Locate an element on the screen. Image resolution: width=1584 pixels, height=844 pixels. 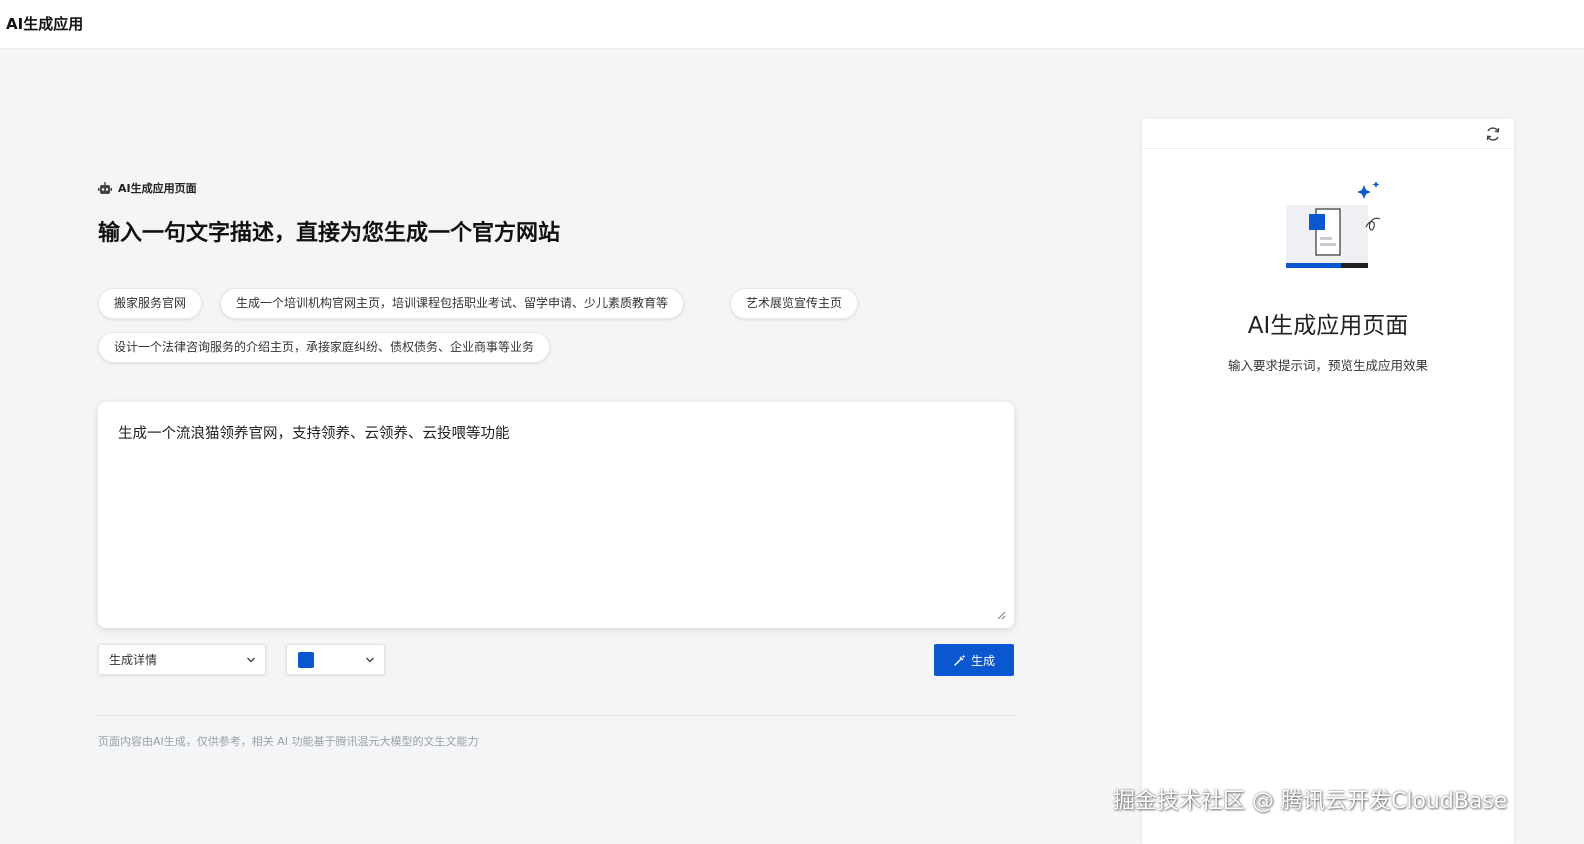
preview-title: AI生成应用页面 is located at coordinates (1328, 326).